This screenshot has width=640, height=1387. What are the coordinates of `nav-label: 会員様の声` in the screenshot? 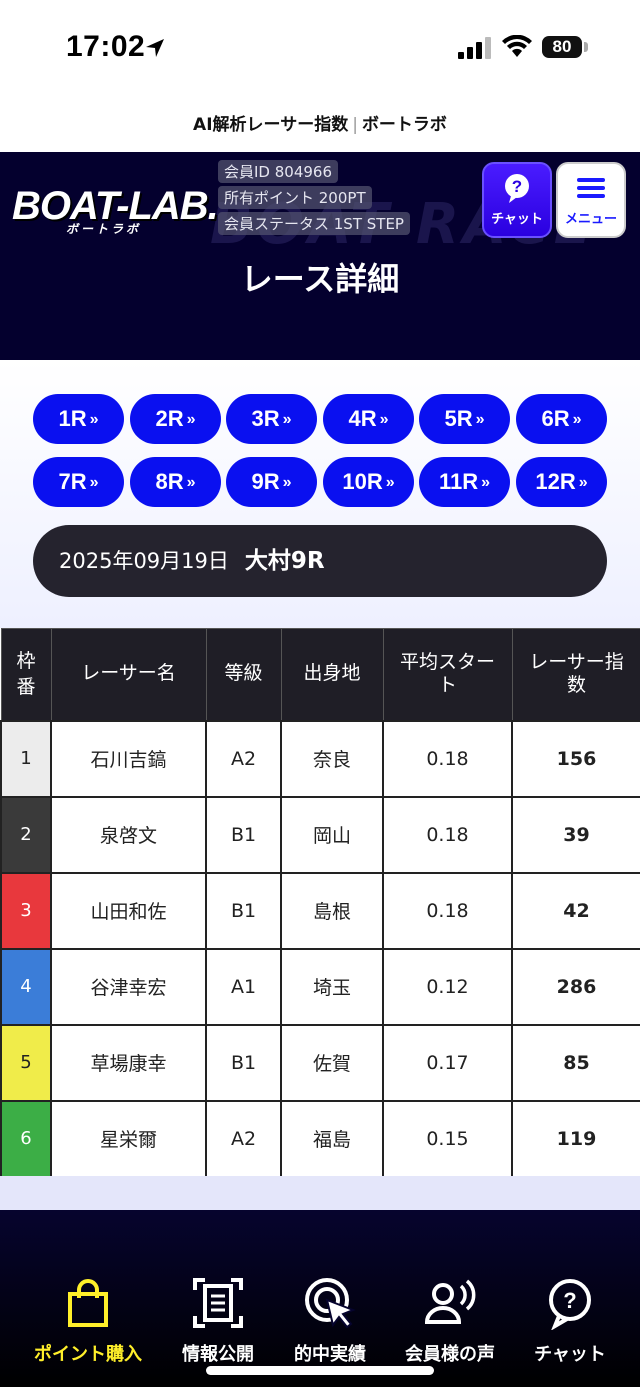 It's located at (450, 1354).